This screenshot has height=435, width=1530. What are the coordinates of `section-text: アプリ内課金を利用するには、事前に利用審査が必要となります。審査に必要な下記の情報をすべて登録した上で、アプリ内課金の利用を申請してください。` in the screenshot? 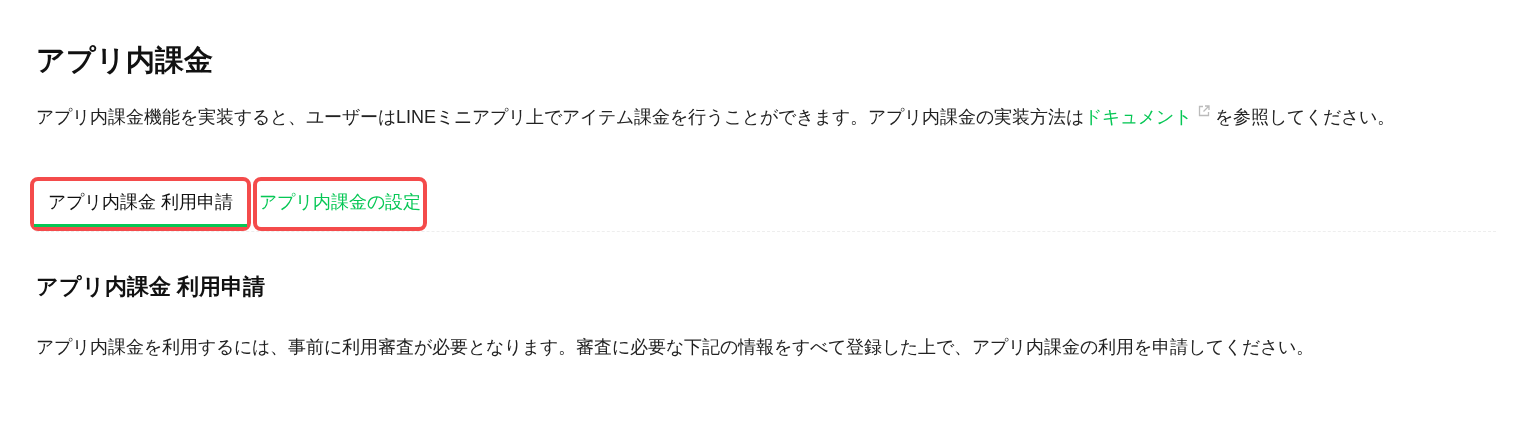 It's located at (675, 347).